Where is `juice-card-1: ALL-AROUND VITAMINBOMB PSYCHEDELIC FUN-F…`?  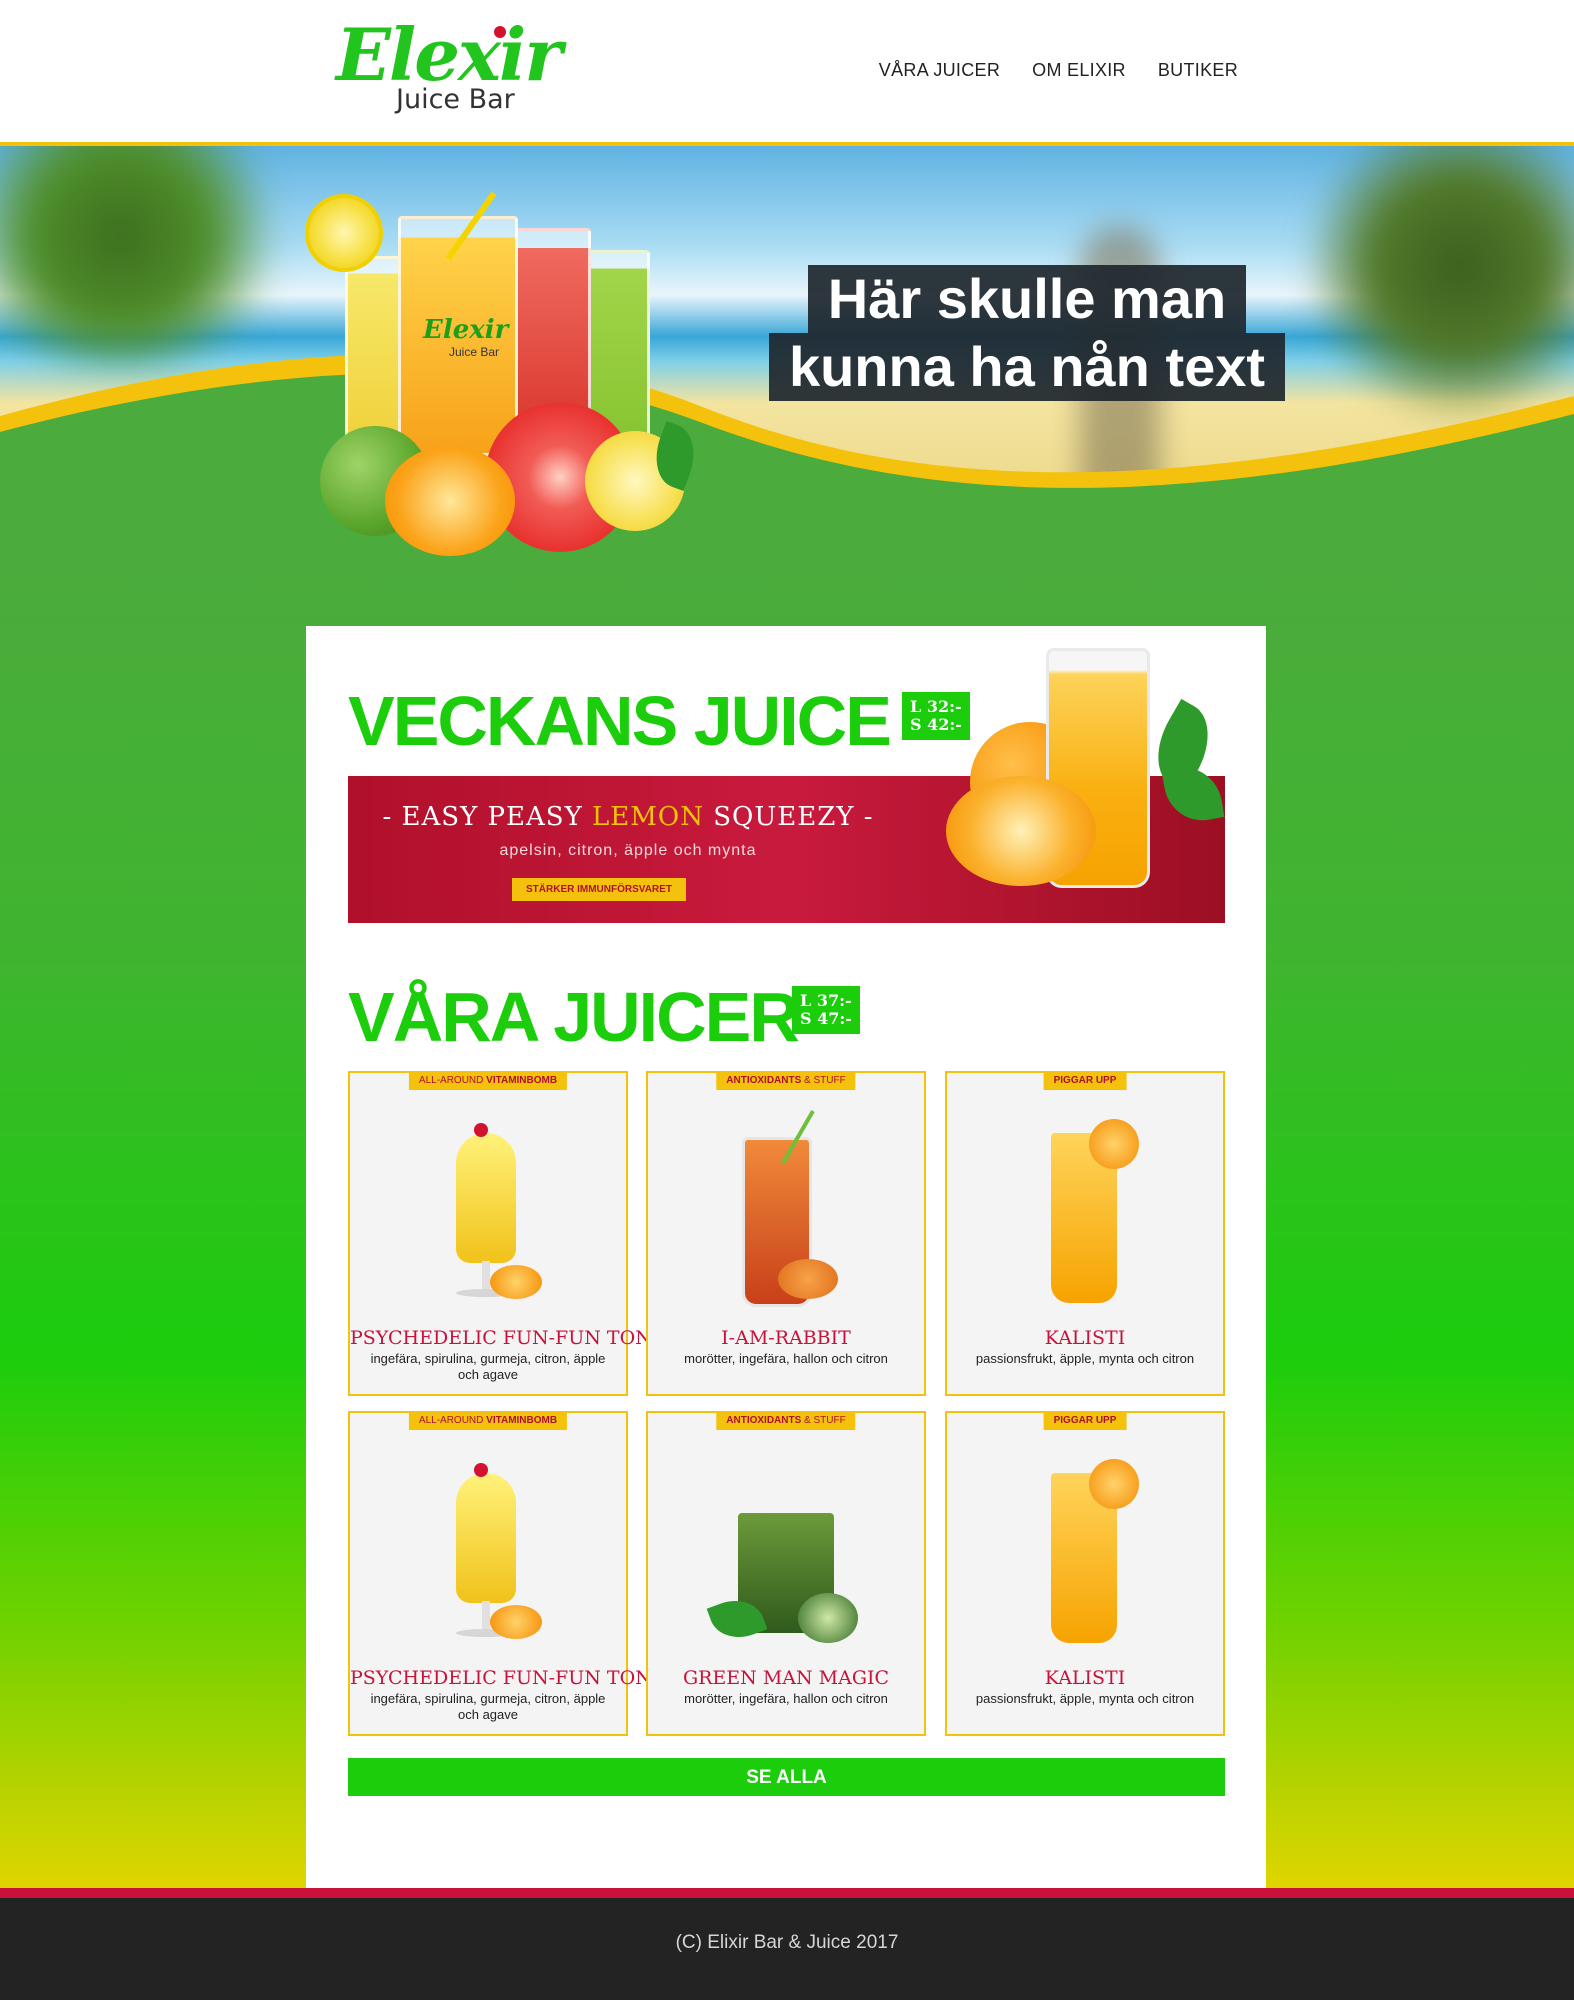
juice-card-1: ALL-AROUND VITAMINBOMB PSYCHEDELIC FUN-F… is located at coordinates (511, 1233).